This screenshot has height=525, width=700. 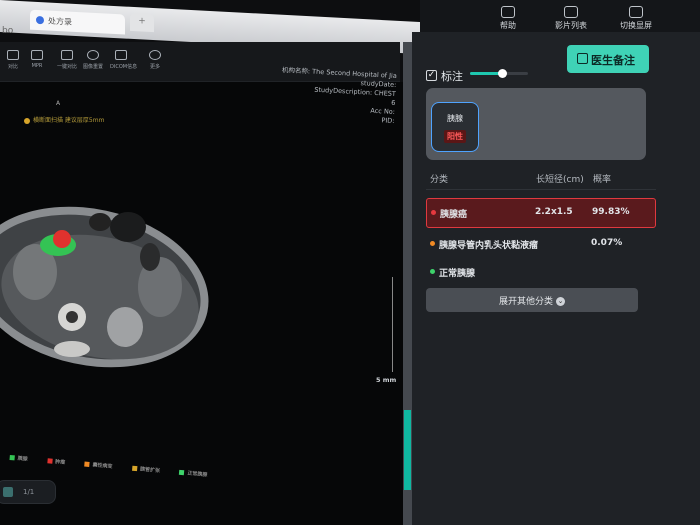 I want to click on orientation-marker: A, so click(x=58, y=103).